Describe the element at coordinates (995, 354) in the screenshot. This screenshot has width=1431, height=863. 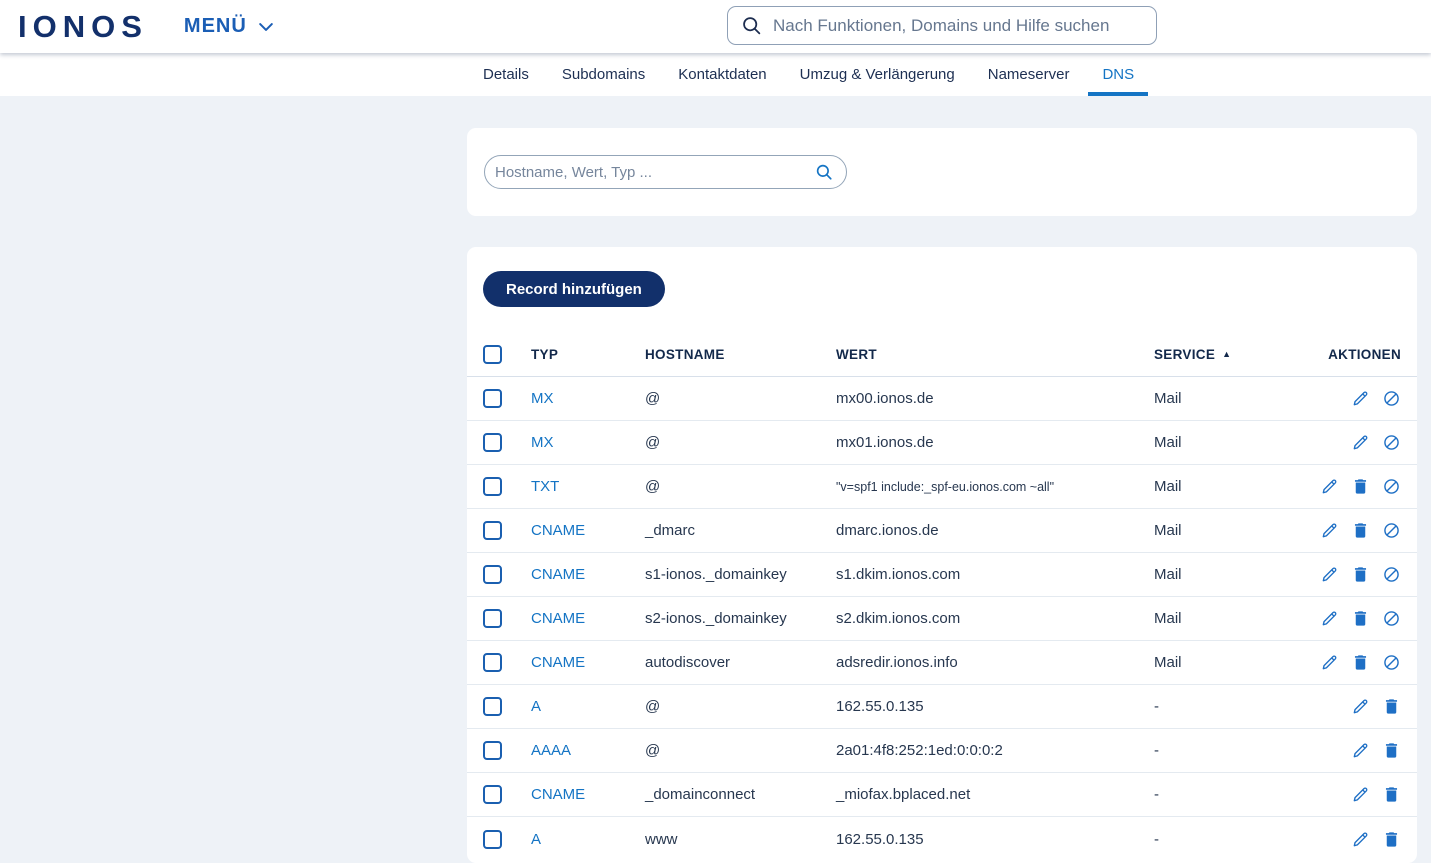
I see `column-header-wert: WERT` at that location.